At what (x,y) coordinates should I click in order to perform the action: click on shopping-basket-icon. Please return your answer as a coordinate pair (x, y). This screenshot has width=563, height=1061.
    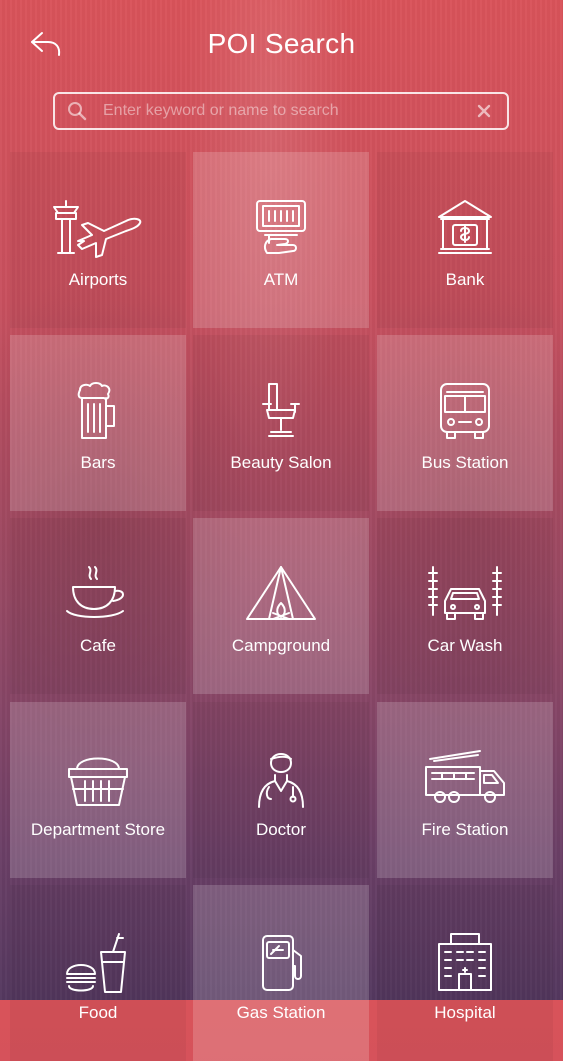
    Looking at the image, I should click on (98, 779).